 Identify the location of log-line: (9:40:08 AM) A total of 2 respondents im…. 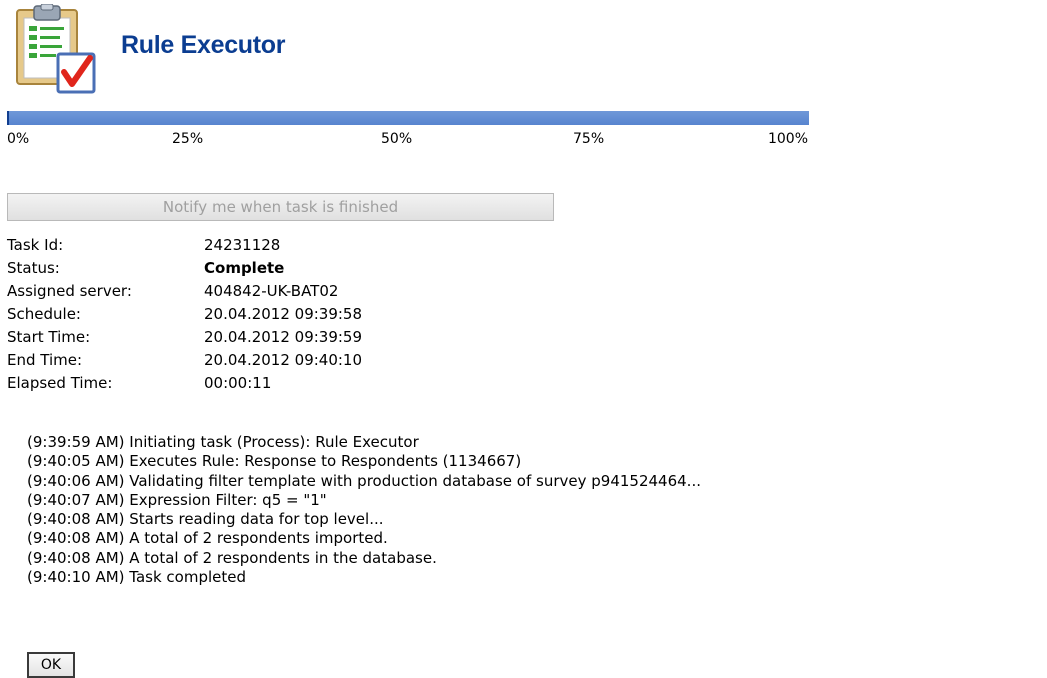
(207, 538).